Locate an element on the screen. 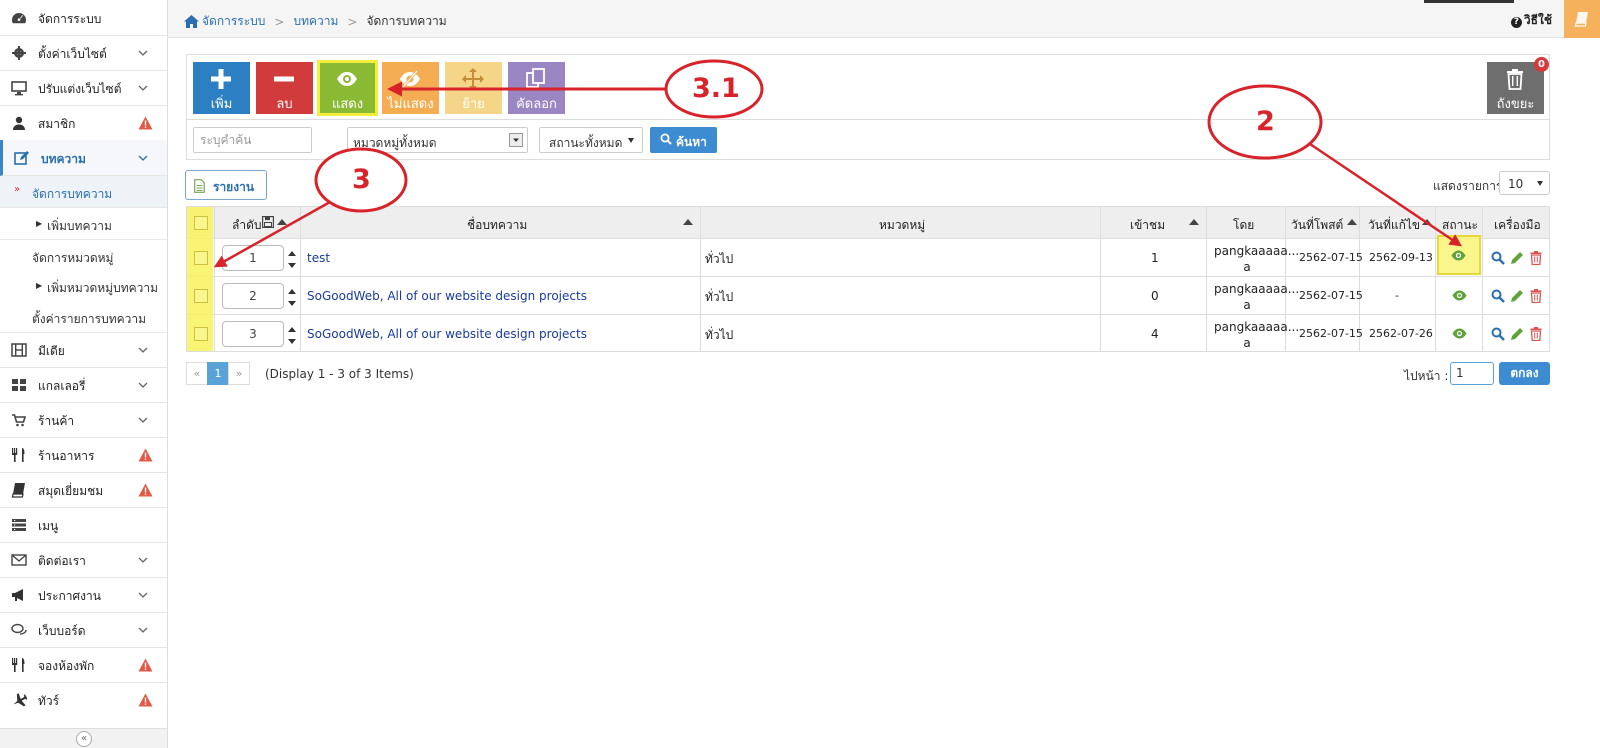  sidebar-item-tours: ทัวร์ is located at coordinates (83, 700).